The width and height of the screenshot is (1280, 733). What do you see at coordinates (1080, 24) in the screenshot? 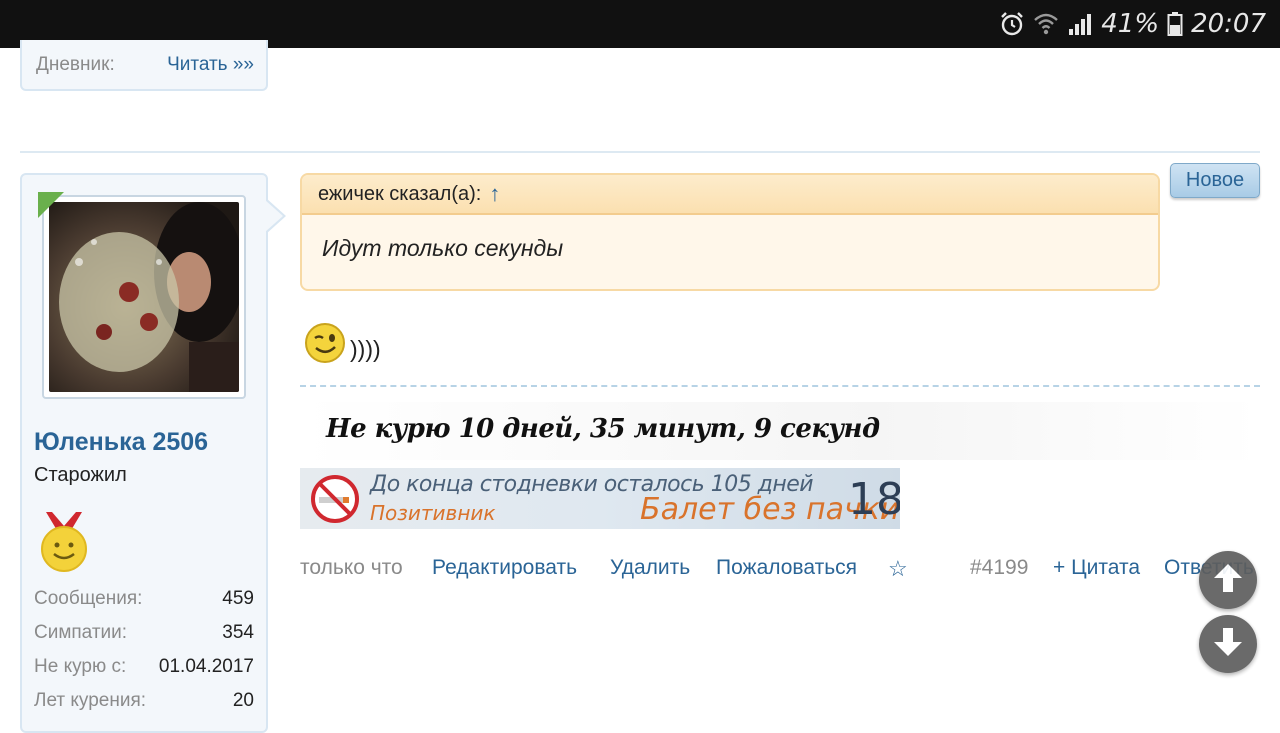
I see `signal-icon` at bounding box center [1080, 24].